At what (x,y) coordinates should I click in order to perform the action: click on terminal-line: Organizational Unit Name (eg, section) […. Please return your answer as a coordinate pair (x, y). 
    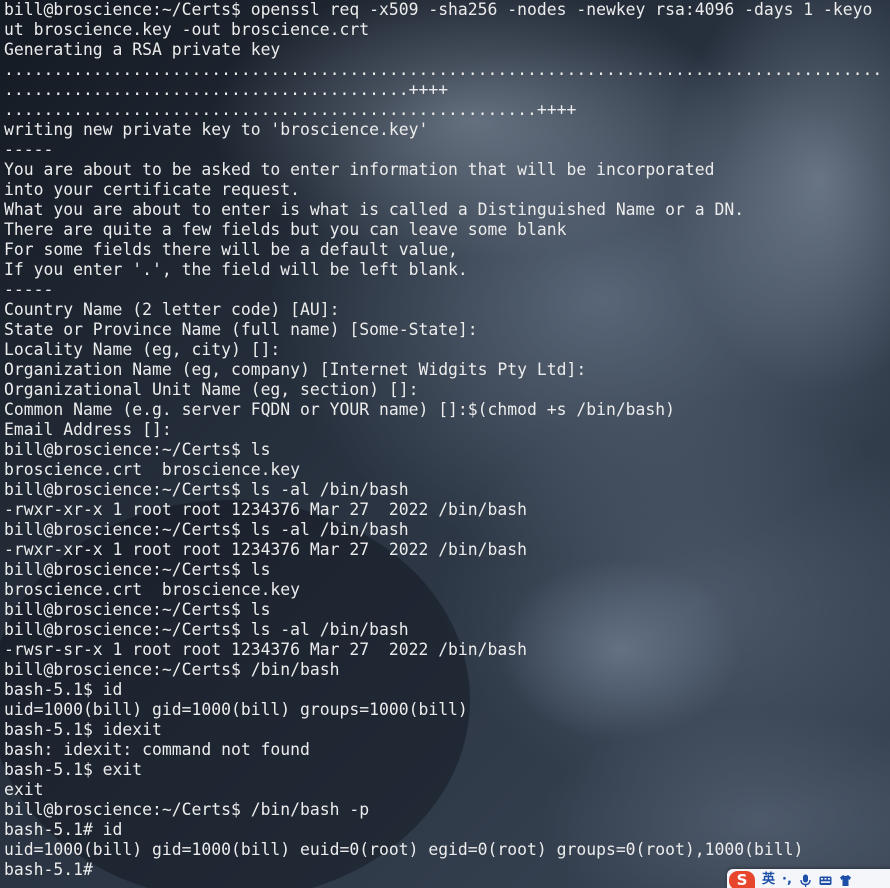
    Looking at the image, I should click on (211, 389).